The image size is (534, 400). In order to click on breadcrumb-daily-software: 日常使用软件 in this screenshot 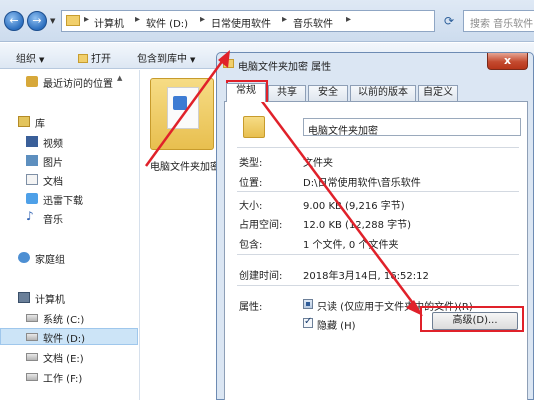, I will do `click(241, 22)`.